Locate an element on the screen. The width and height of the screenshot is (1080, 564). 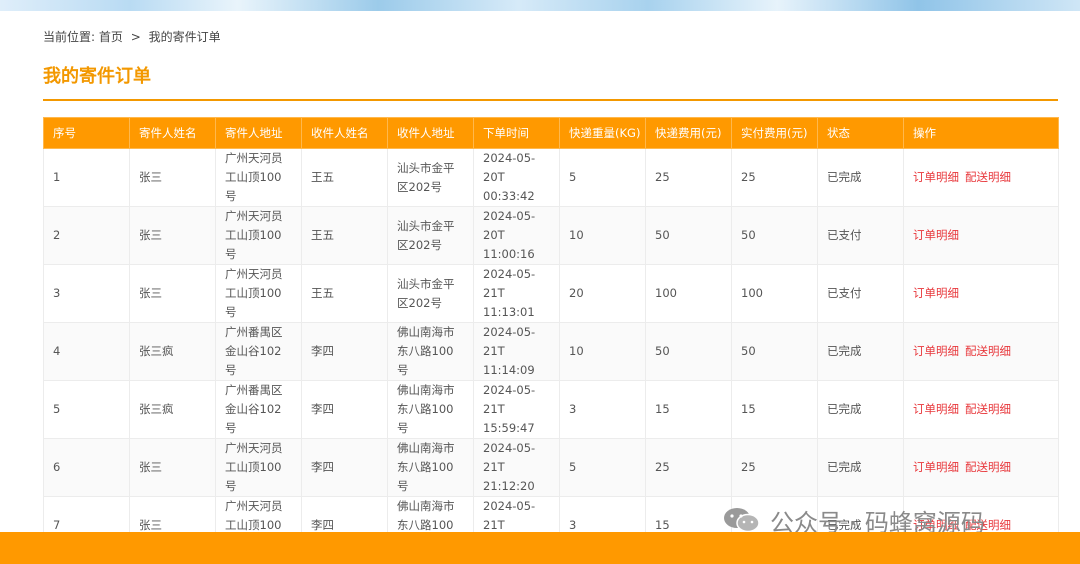
row-index-cell: 6 is located at coordinates (86, 467).